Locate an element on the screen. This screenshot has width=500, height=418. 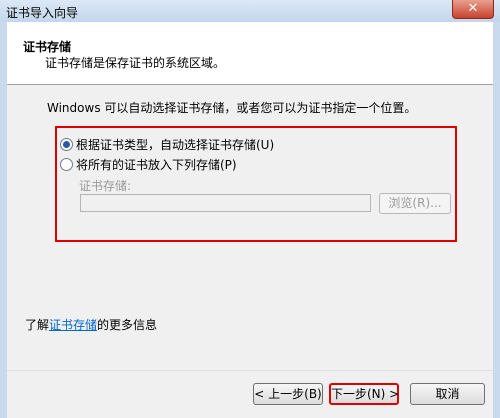
window-title: 证书导入向导 is located at coordinates (42, 13).